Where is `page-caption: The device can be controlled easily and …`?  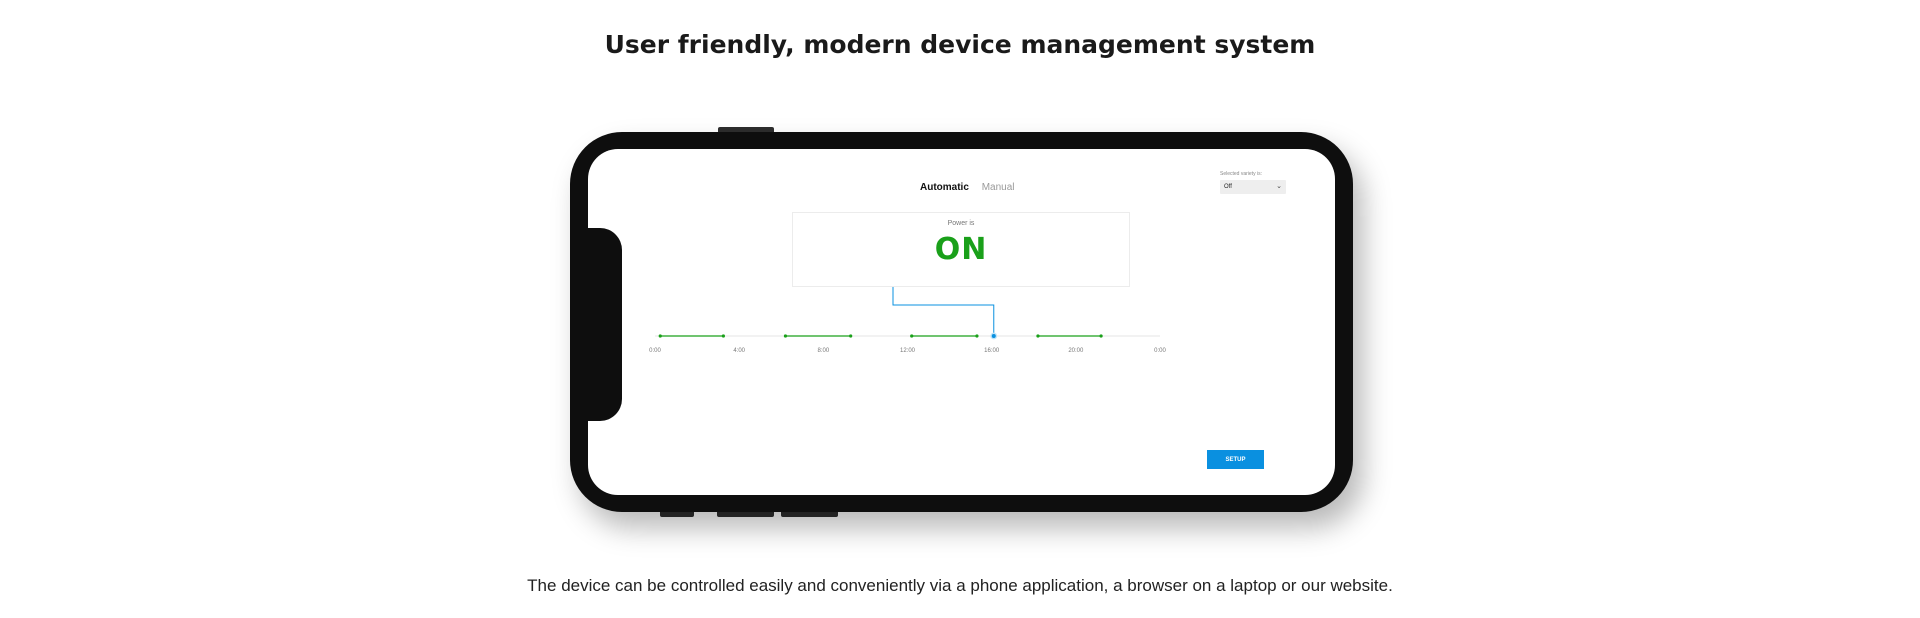
page-caption: The device can be controlled easily and … is located at coordinates (960, 585).